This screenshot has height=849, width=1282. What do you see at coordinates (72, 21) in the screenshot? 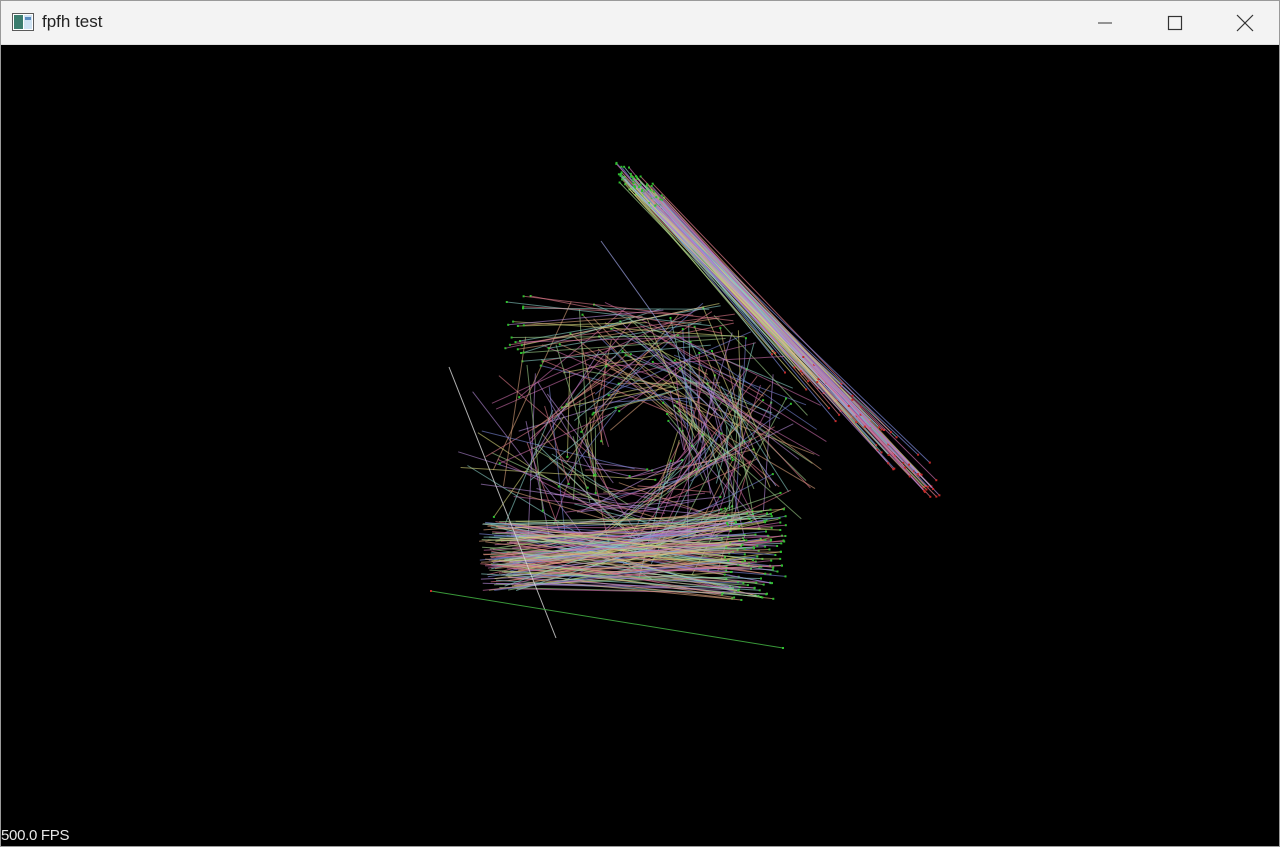
I see `window-title: fpfh test` at bounding box center [72, 21].